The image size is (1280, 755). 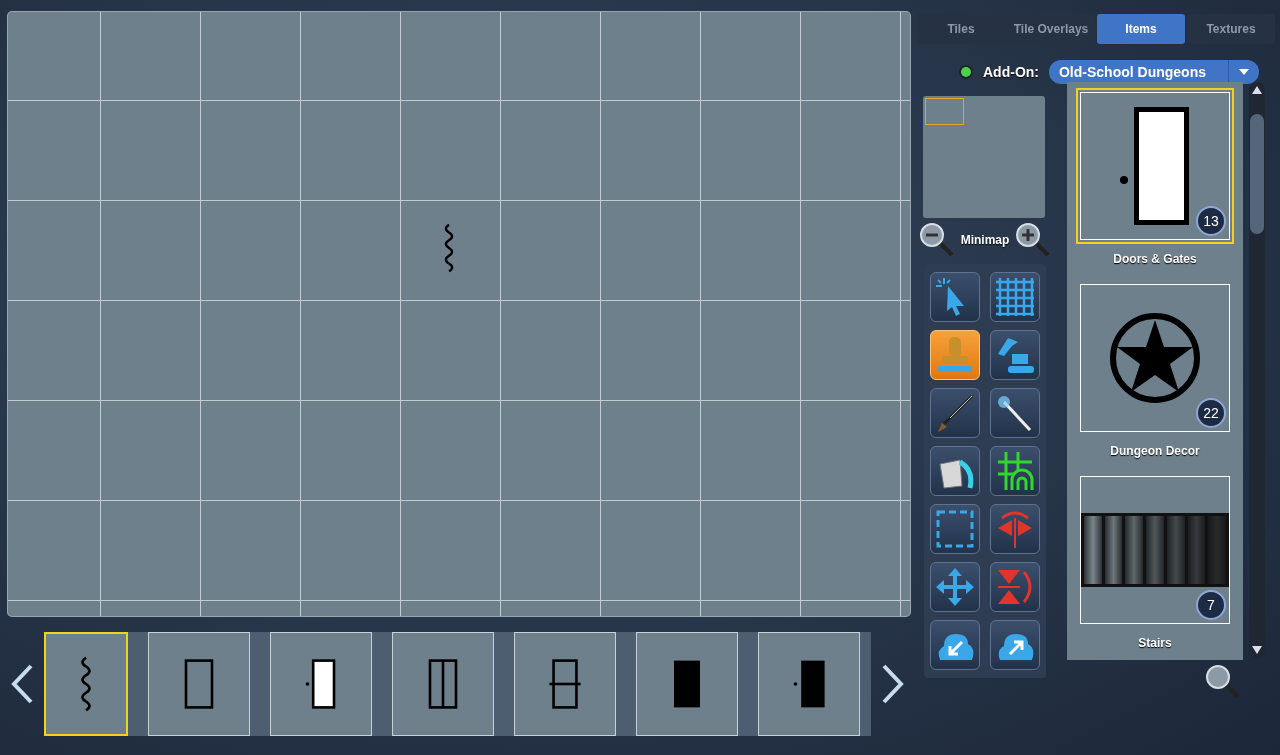 I want to click on category-label: Doors & Gates, so click(x=1155, y=259).